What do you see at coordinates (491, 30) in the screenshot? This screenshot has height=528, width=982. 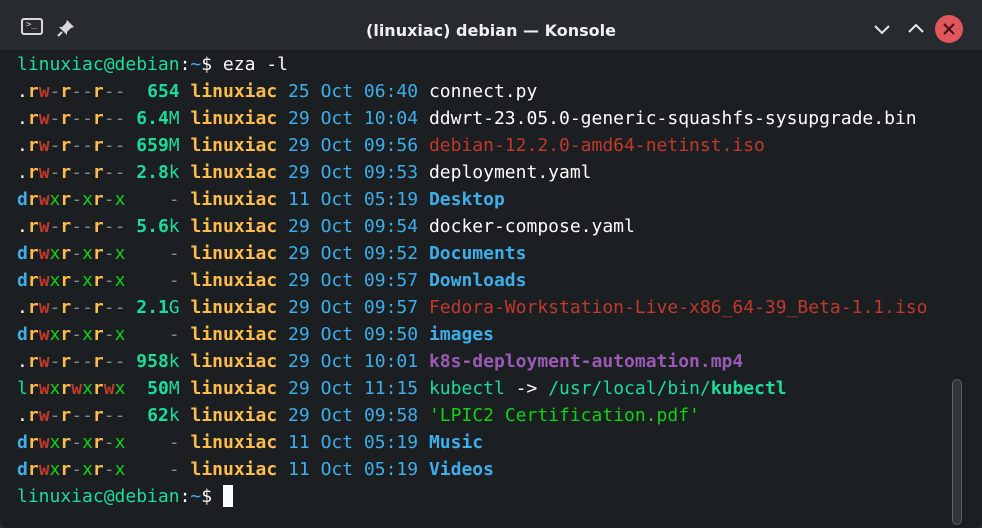 I see `window-title: (linuxiac) debian — Konsole` at bounding box center [491, 30].